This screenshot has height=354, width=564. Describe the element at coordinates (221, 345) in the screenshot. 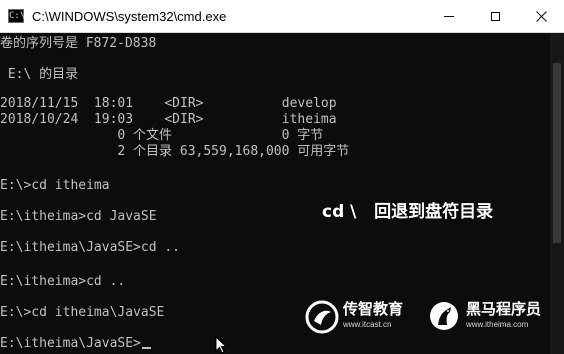

I see `mouse-pointer-icon` at that location.